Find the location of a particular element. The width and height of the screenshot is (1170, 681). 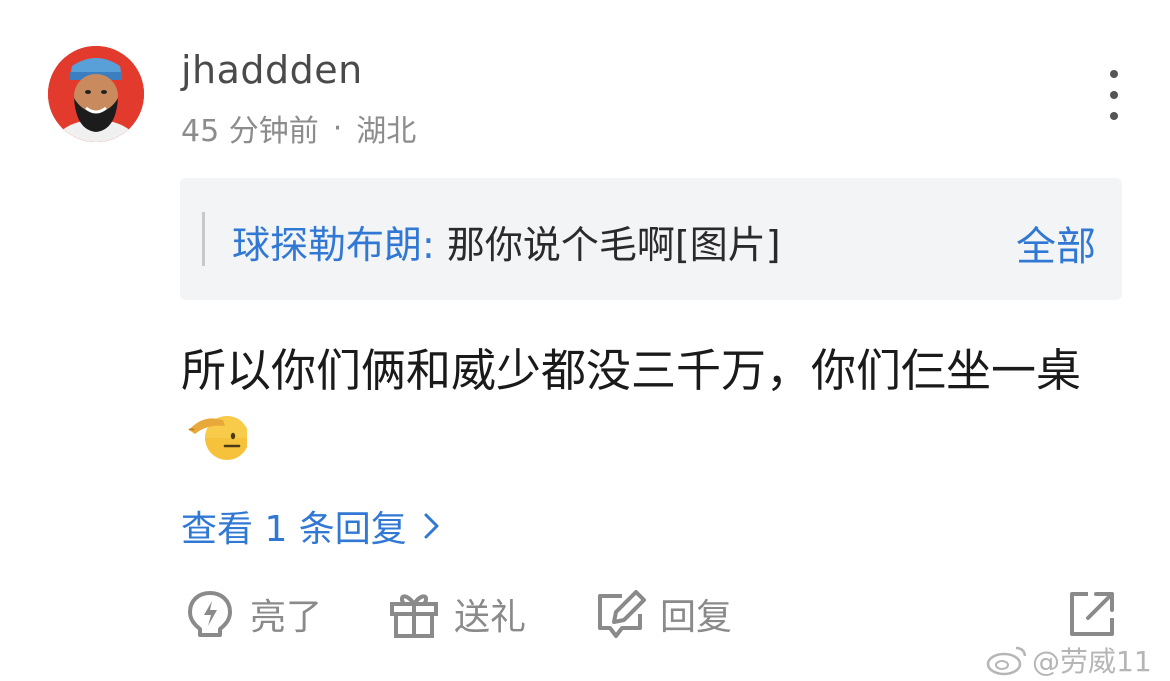

comment-text: 所以你们俩和威少都没三千万，你们仨坐一桌 is located at coordinates (631, 370).